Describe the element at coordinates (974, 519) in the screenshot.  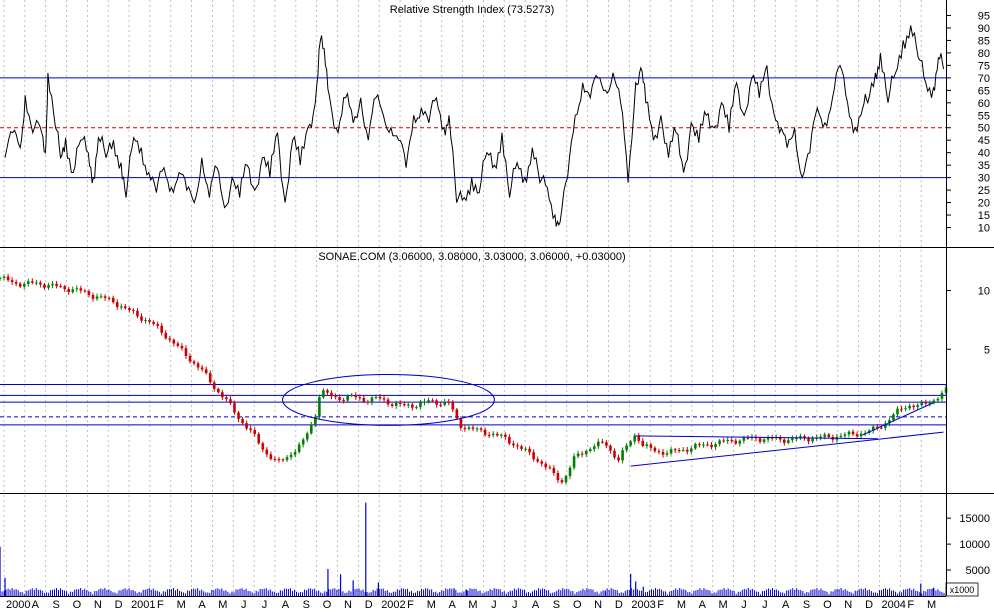
I see `volume-tick-label: 15000` at that location.